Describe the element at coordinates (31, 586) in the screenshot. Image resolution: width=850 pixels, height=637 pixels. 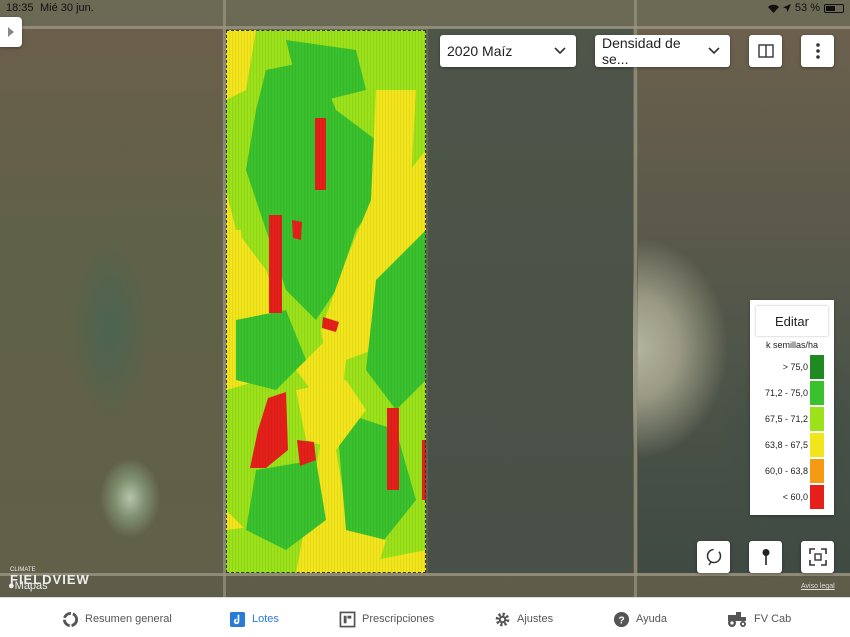
I see `maps-logo-text: Mapas` at that location.